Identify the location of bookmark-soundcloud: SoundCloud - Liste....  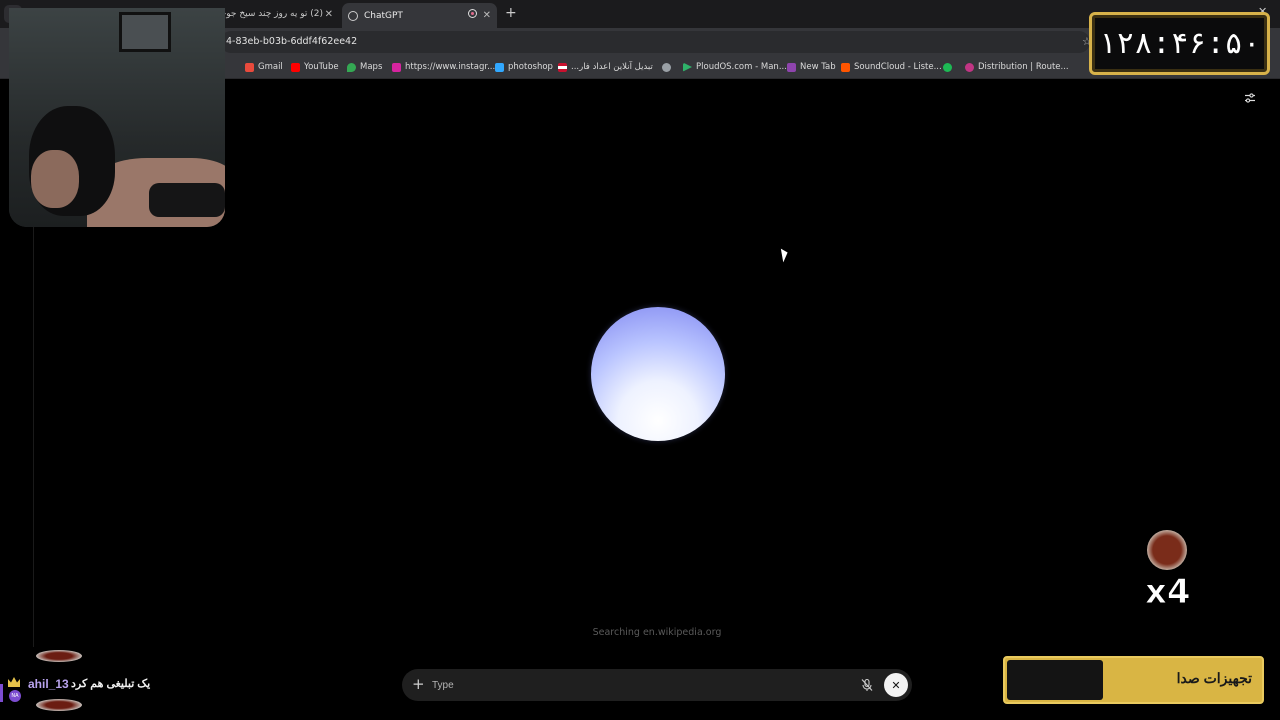
(891, 67).